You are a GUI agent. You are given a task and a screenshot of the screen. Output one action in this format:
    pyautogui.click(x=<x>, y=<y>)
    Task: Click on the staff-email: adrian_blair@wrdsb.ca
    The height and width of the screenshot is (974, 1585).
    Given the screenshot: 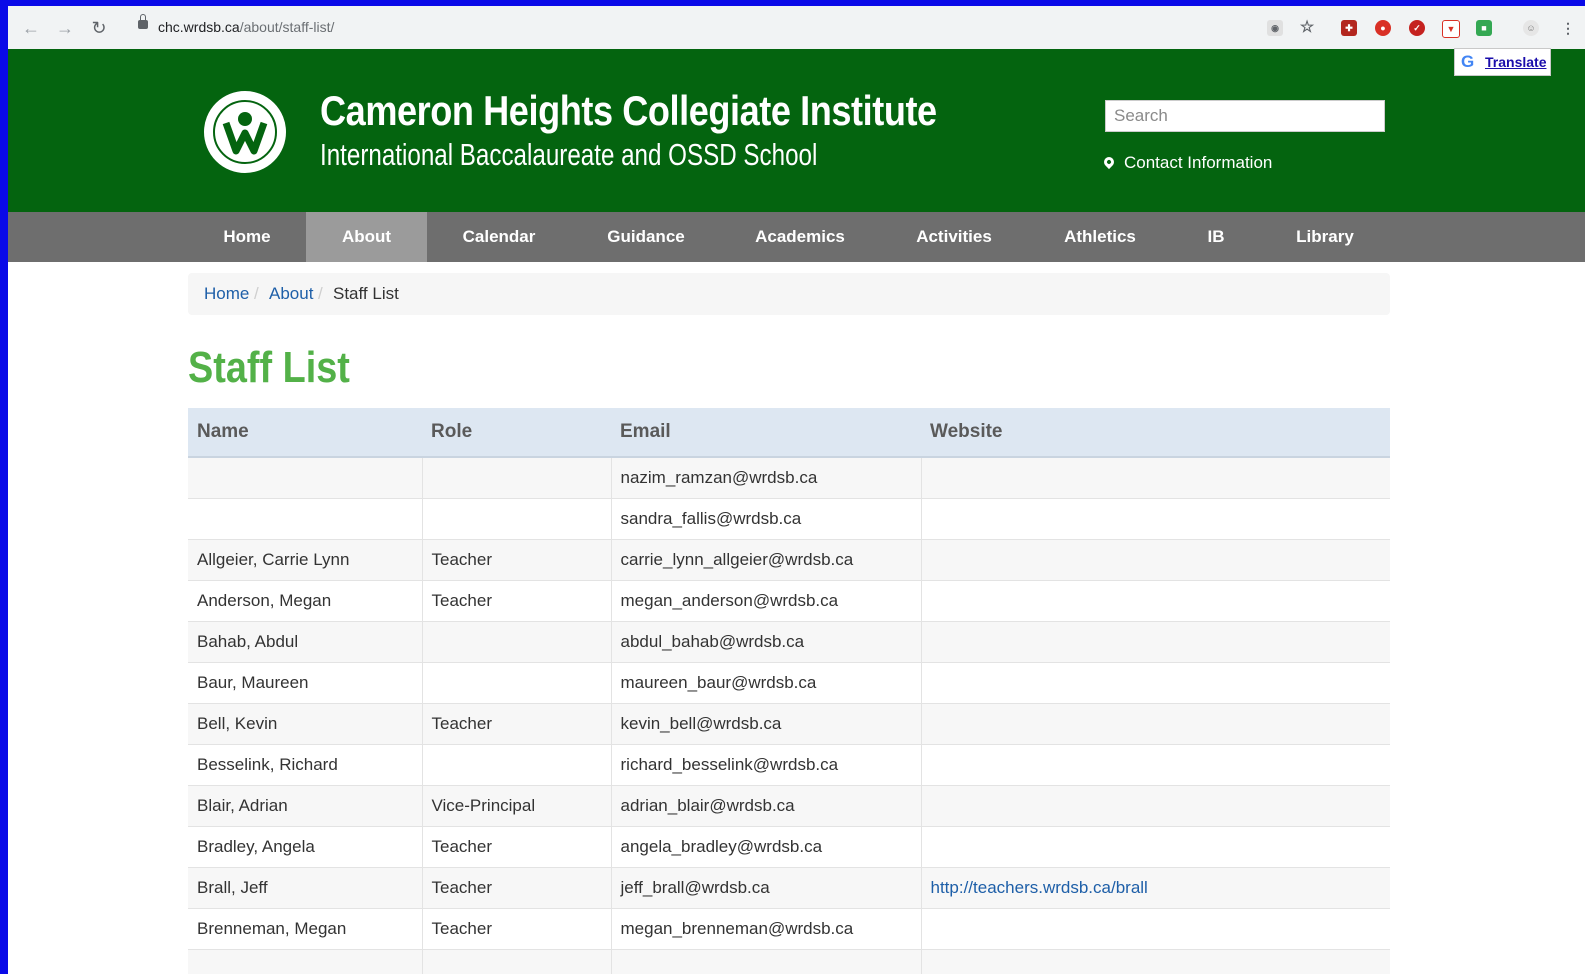 What is the action you would take?
    pyautogui.click(x=766, y=806)
    